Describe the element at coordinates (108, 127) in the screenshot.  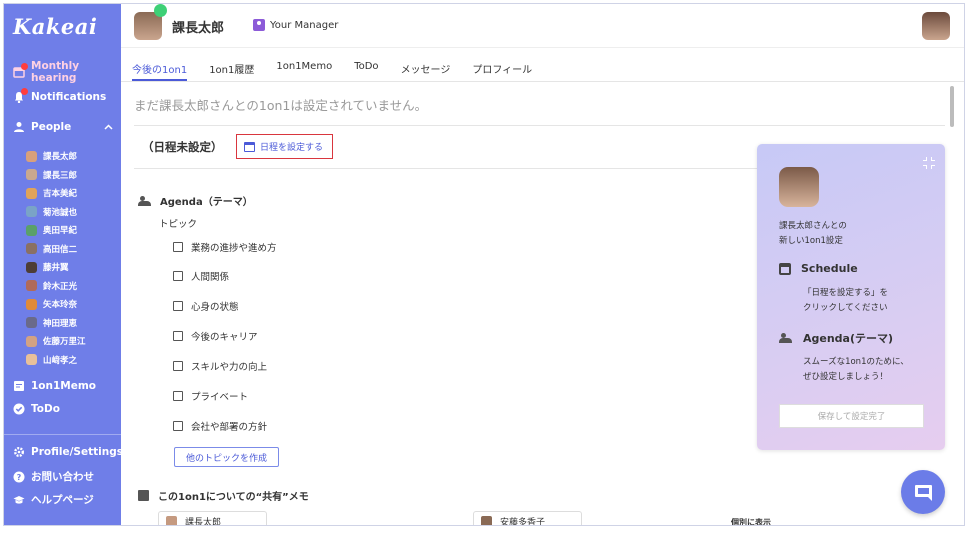
I see `chevron-up-icon` at that location.